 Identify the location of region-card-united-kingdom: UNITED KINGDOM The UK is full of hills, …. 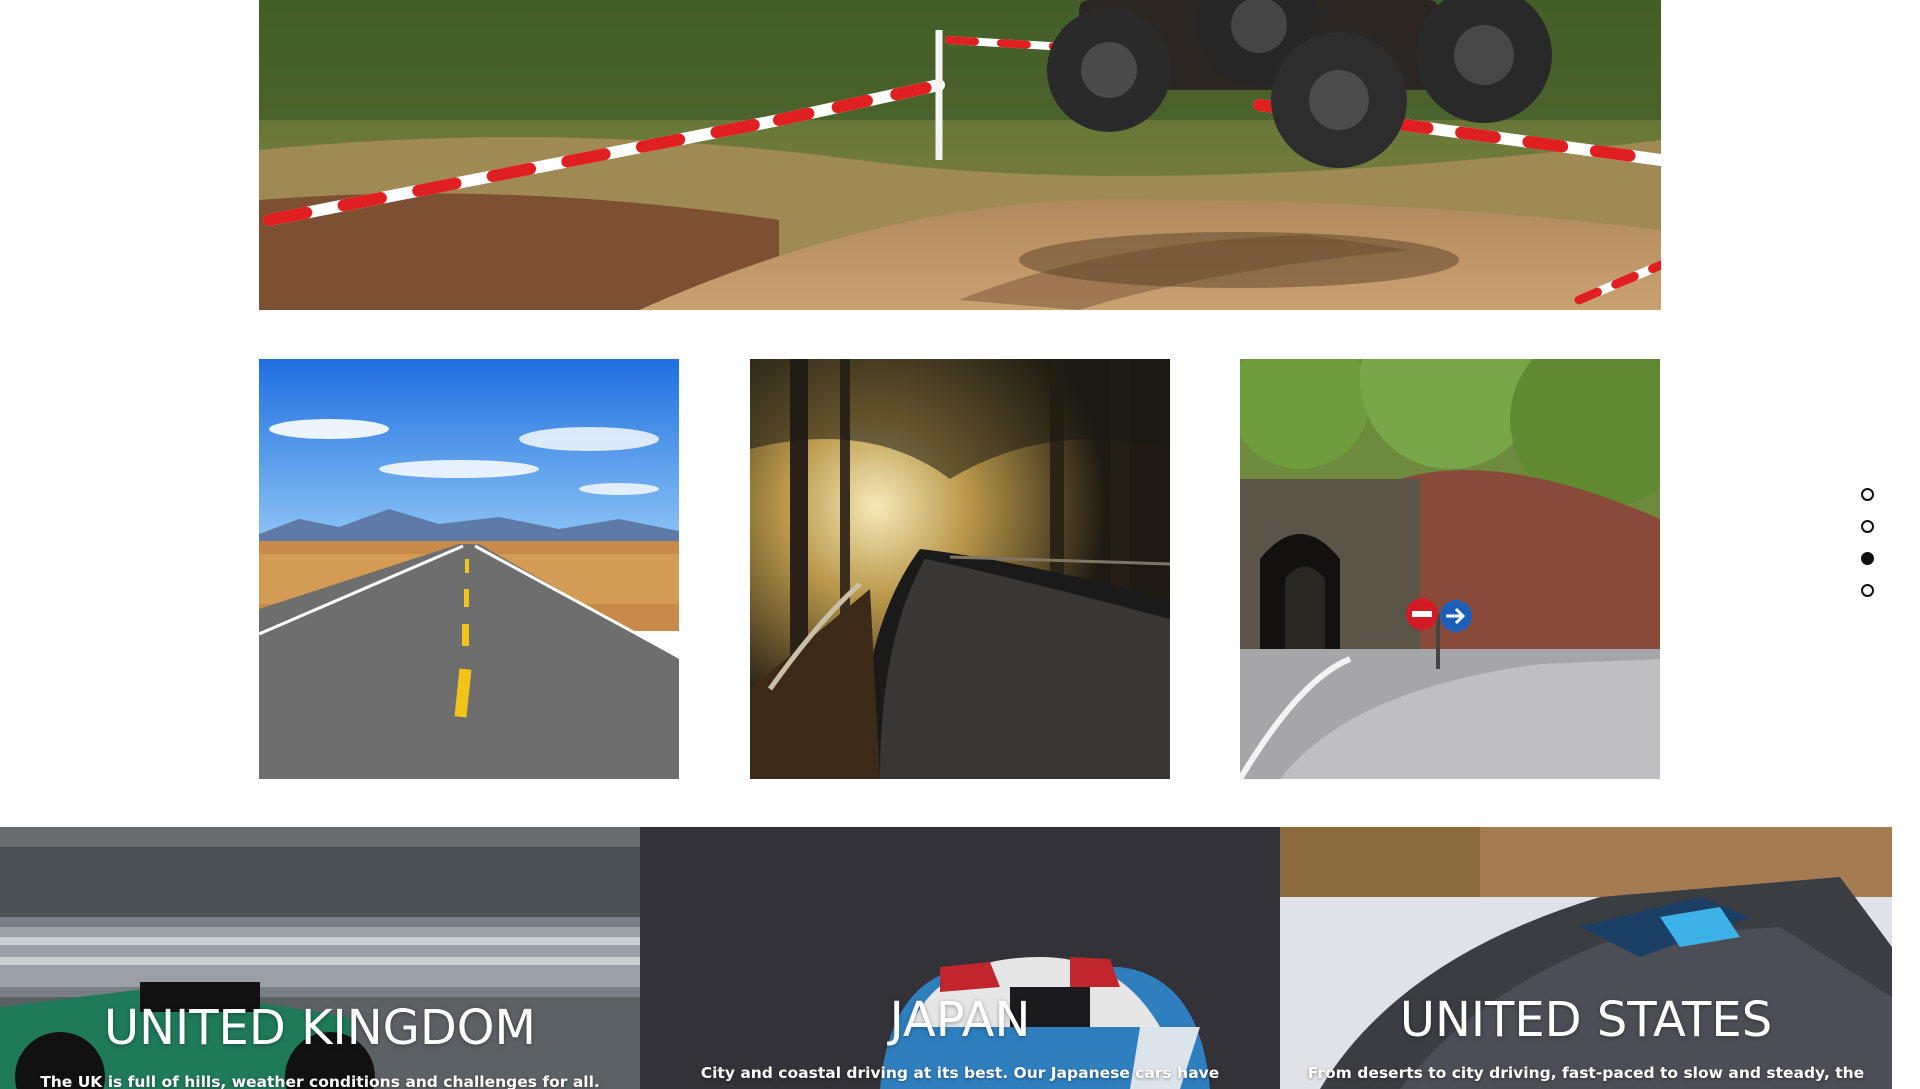
(320, 958).